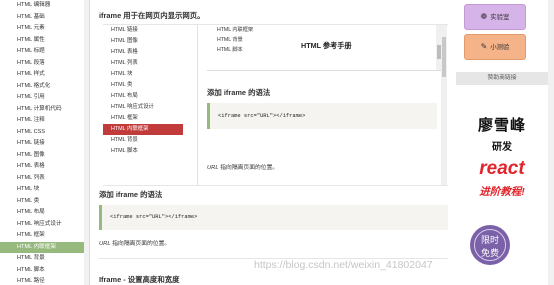  I want to click on intro-text: iframe 用于在网页内显示网页。, so click(152, 15).